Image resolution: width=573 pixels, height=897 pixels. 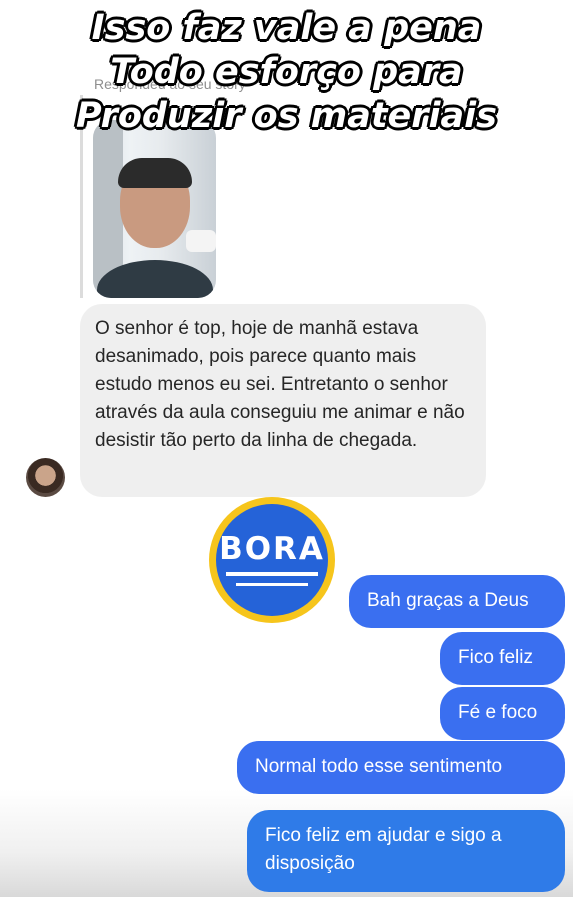 I want to click on sticker-underline-short, so click(x=272, y=584).